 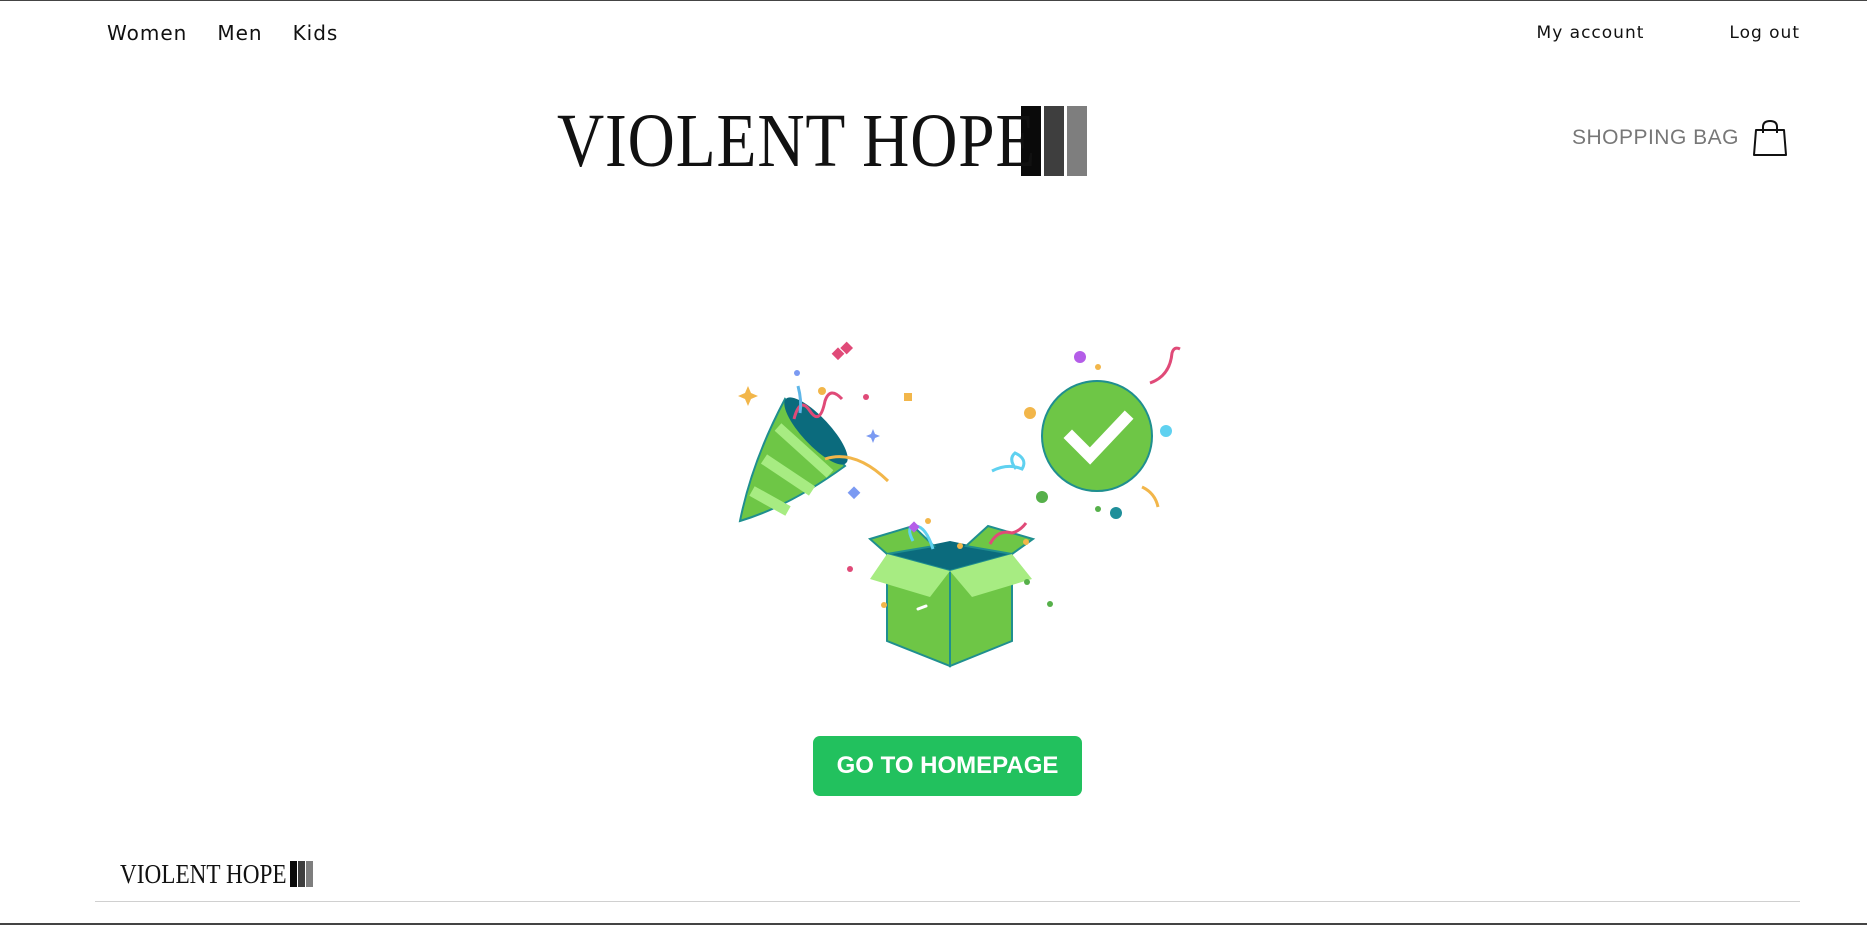 What do you see at coordinates (947, 766) in the screenshot?
I see `go-to-homepage-button: GO TO HOMEPAGE` at bounding box center [947, 766].